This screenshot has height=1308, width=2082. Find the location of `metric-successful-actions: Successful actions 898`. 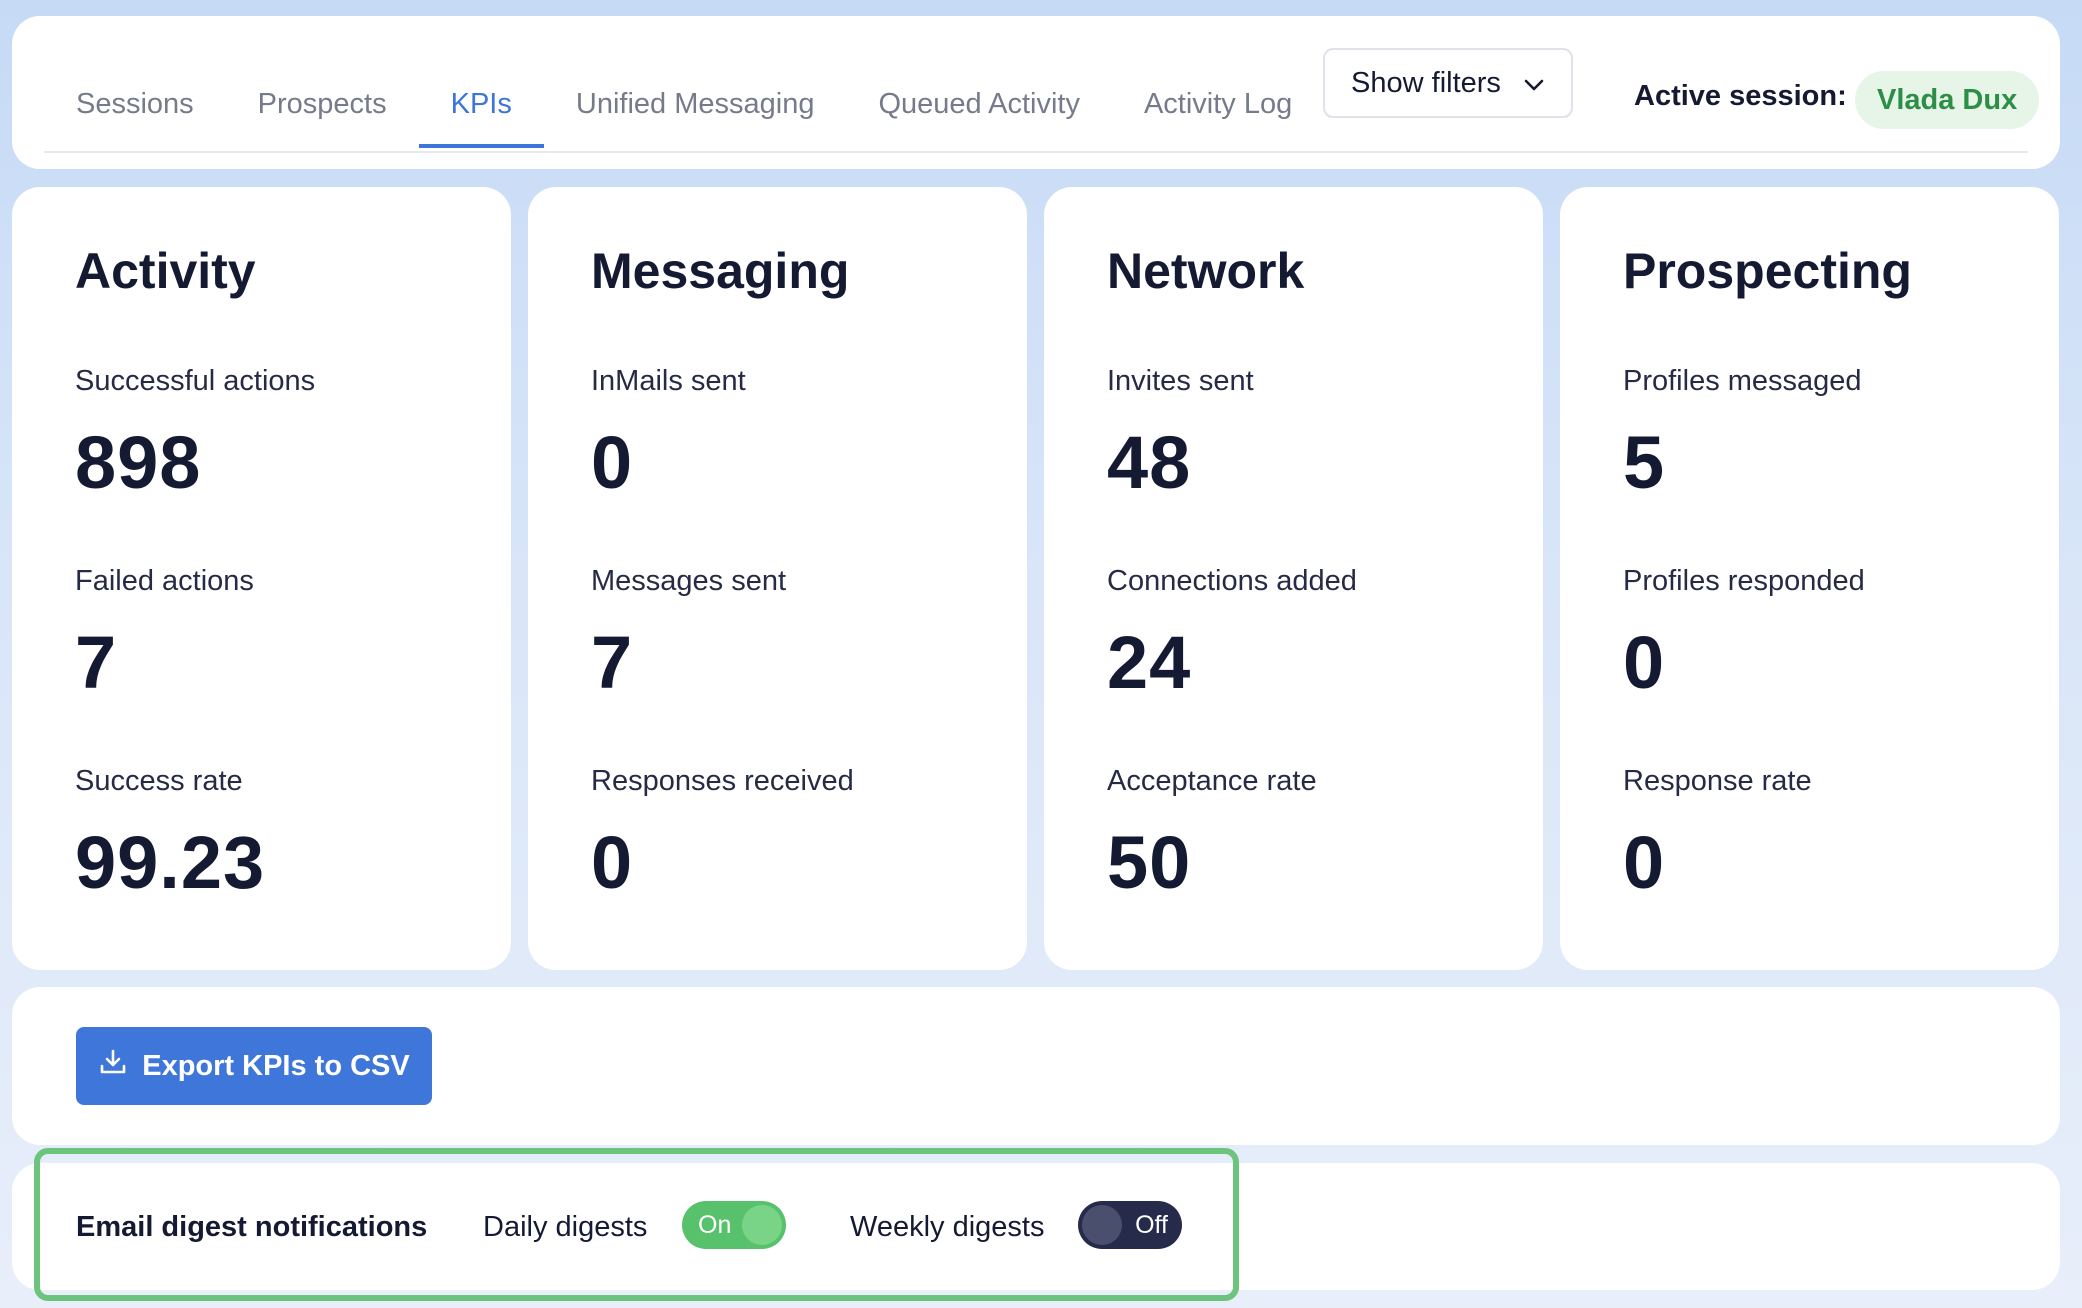

metric-successful-actions: Successful actions 898 is located at coordinates (195, 435).